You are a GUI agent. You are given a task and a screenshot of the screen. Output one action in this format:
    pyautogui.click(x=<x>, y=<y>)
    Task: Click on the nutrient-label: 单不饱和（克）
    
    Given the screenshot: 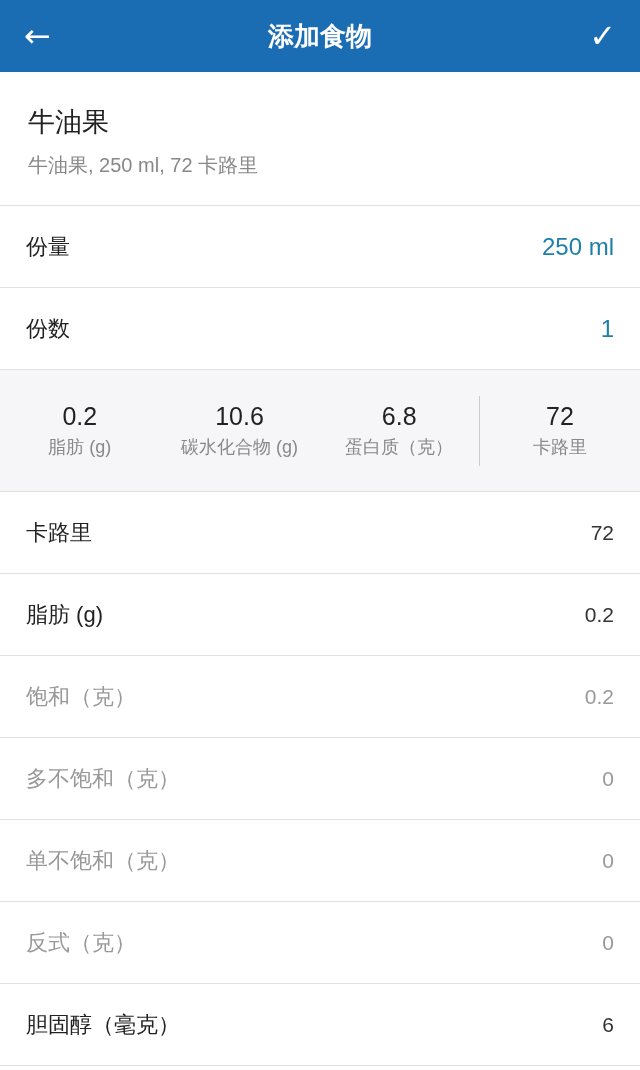 What is the action you would take?
    pyautogui.click(x=103, y=860)
    